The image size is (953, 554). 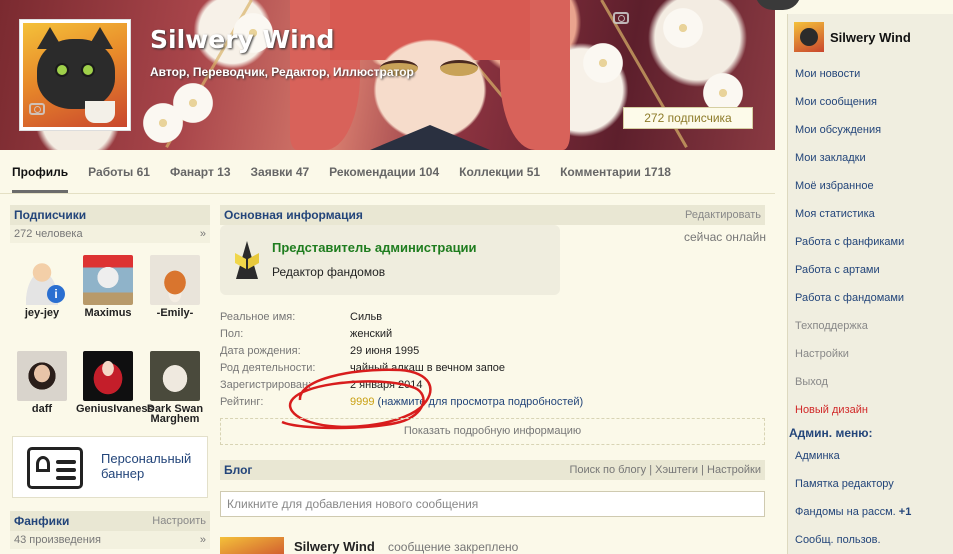 What do you see at coordinates (301, 317) in the screenshot?
I see `info-row-real-name: Реальное имя: Сильв` at bounding box center [301, 317].